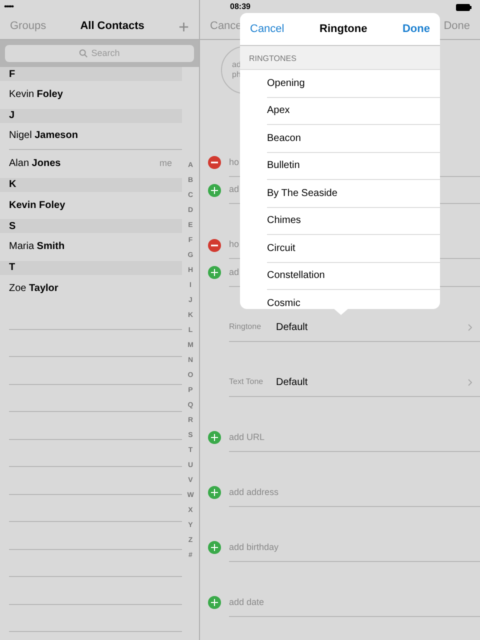  Describe the element at coordinates (240, 7) in the screenshot. I see `clock-time: 08:39` at that location.